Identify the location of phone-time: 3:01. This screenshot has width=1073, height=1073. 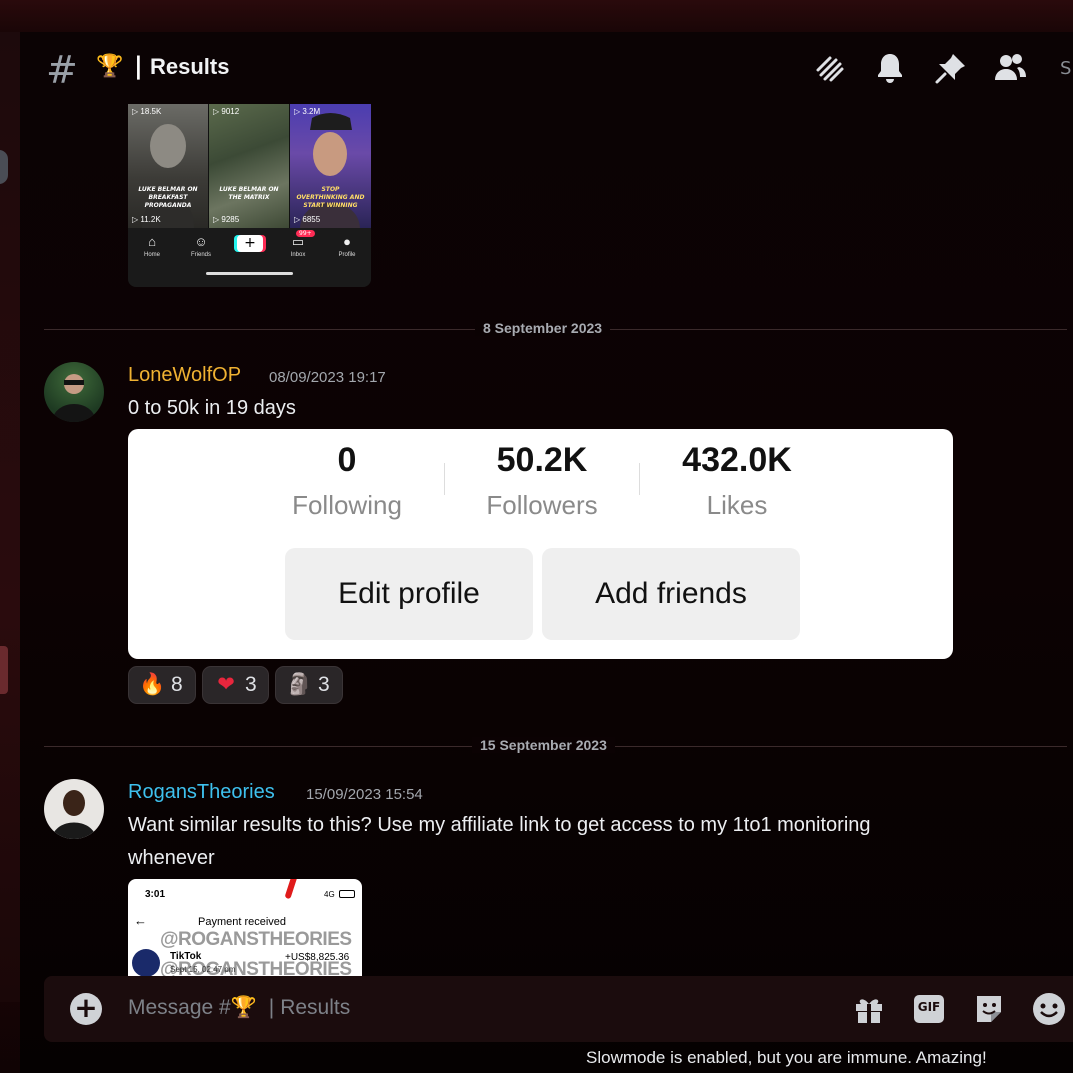
(155, 894).